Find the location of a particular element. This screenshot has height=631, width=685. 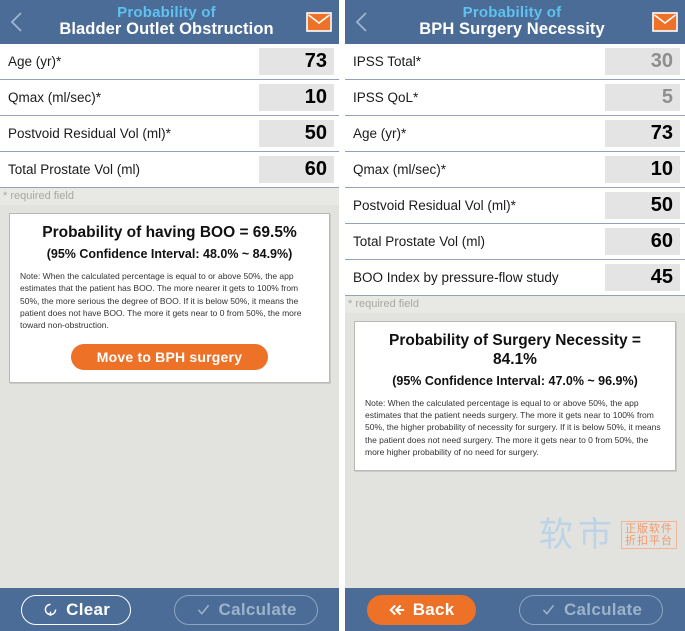

field-value: 30 is located at coordinates (642, 61).